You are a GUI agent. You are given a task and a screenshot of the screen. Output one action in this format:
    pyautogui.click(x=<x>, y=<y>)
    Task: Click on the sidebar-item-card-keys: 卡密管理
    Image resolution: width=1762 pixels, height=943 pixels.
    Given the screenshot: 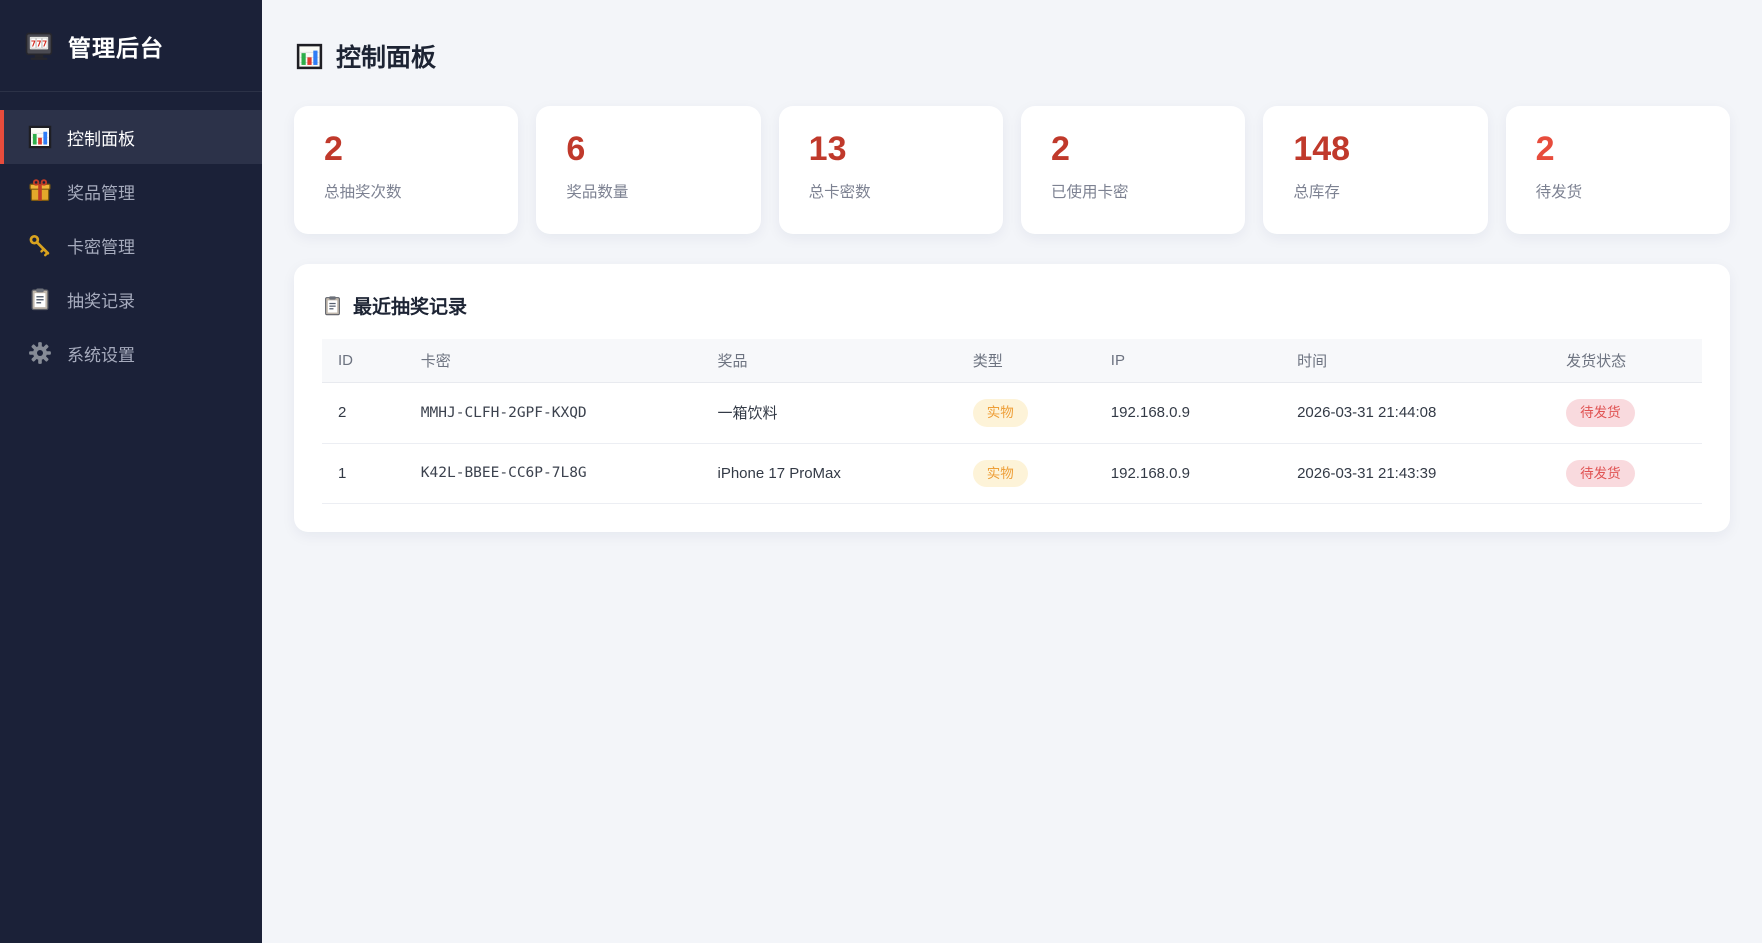 What is the action you would take?
    pyautogui.click(x=131, y=245)
    